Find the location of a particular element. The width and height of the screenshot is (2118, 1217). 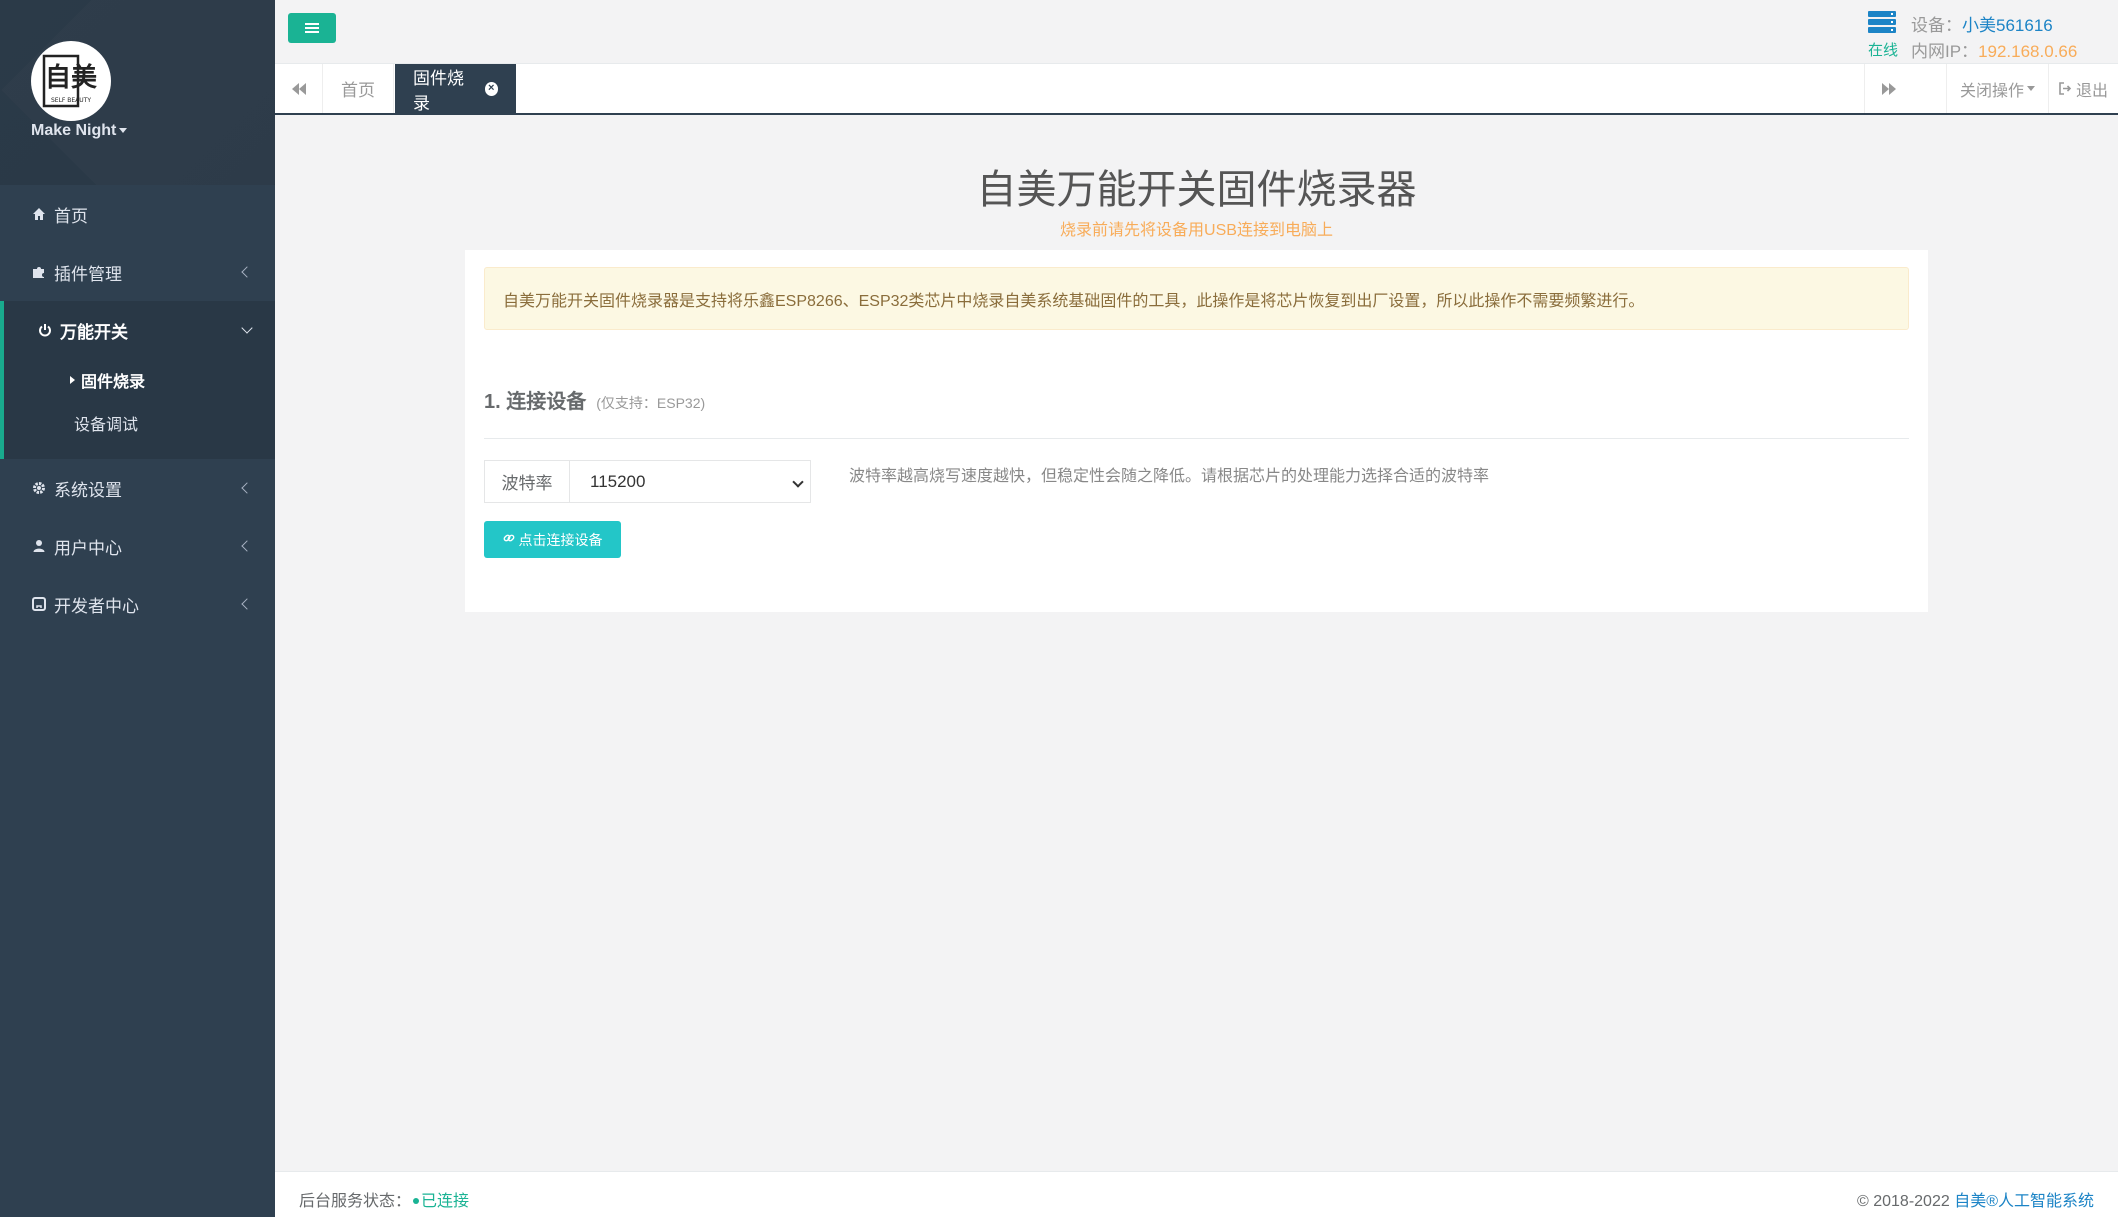

sidebar-item-label: 万能开关 is located at coordinates (94, 332).